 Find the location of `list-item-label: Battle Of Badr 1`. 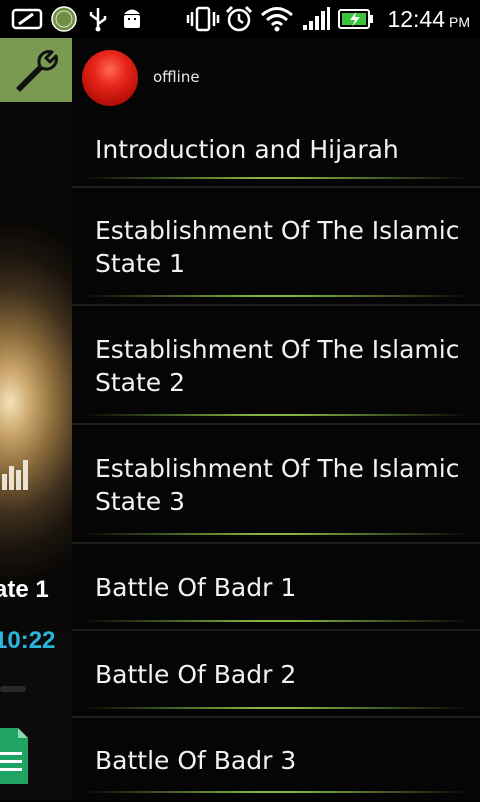

list-item-label: Battle Of Badr 1 is located at coordinates (196, 587).